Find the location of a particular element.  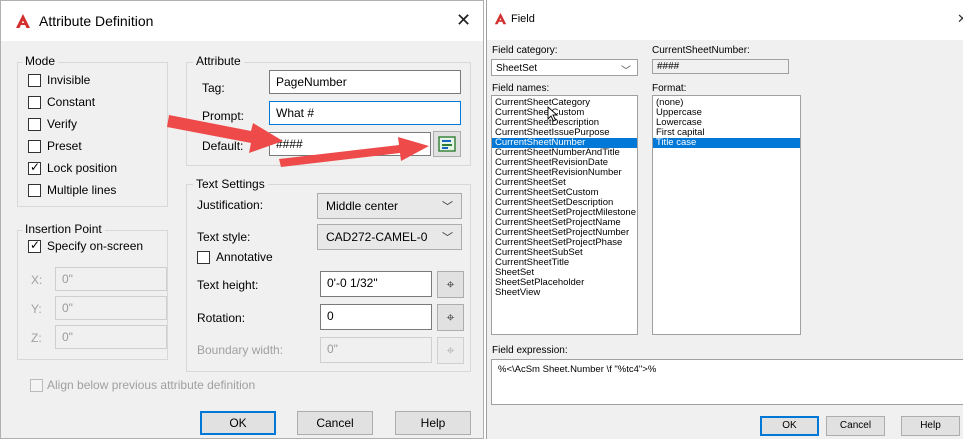

pick-rotation-button: ⌖ is located at coordinates (450, 317).